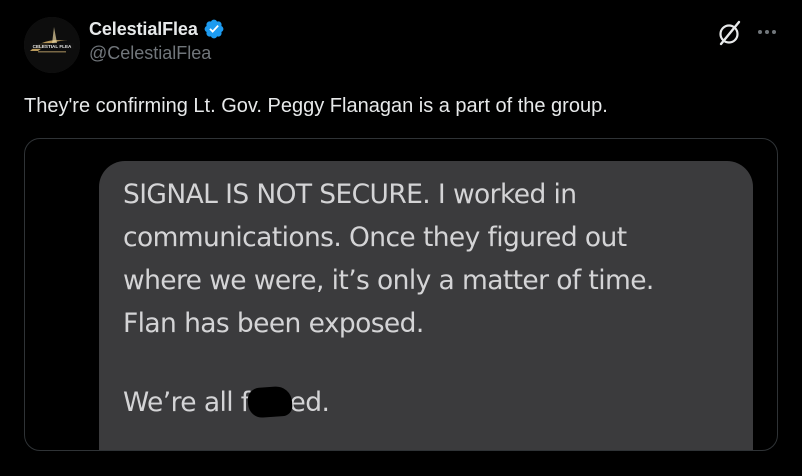 The image size is (802, 476). I want to click on more-options-button, so click(767, 32).